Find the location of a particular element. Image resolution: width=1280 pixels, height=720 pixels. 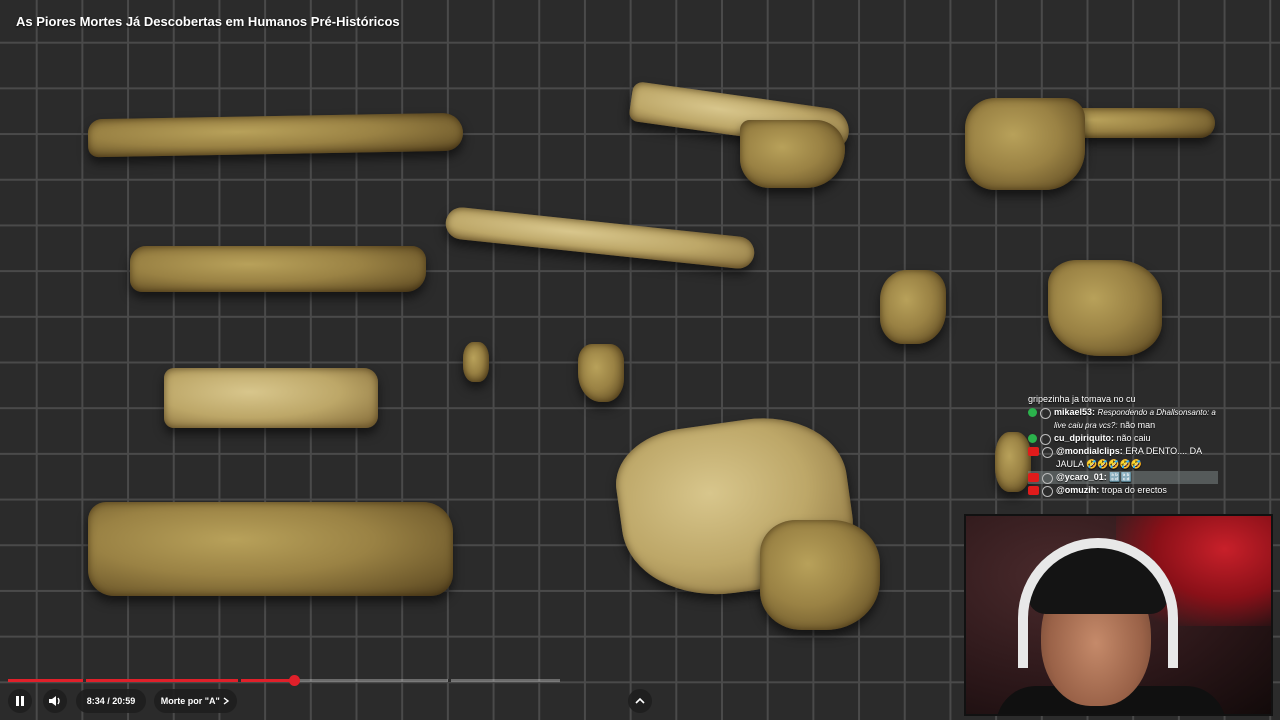

pause-icon is located at coordinates (20, 701).